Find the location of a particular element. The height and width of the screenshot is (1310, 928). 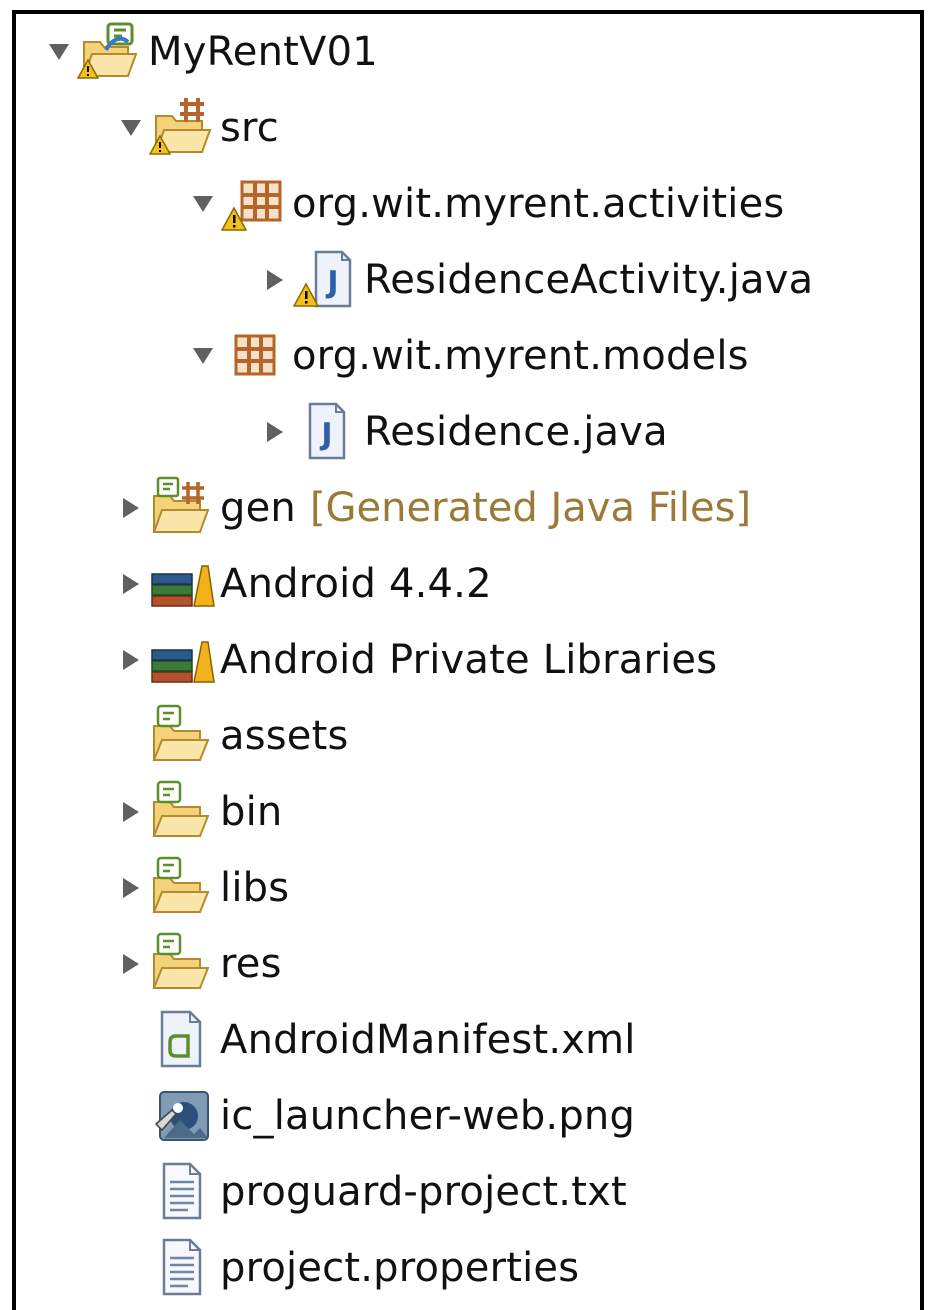

tree-item-label: ic_launcher-web.png is located at coordinates (428, 1116).